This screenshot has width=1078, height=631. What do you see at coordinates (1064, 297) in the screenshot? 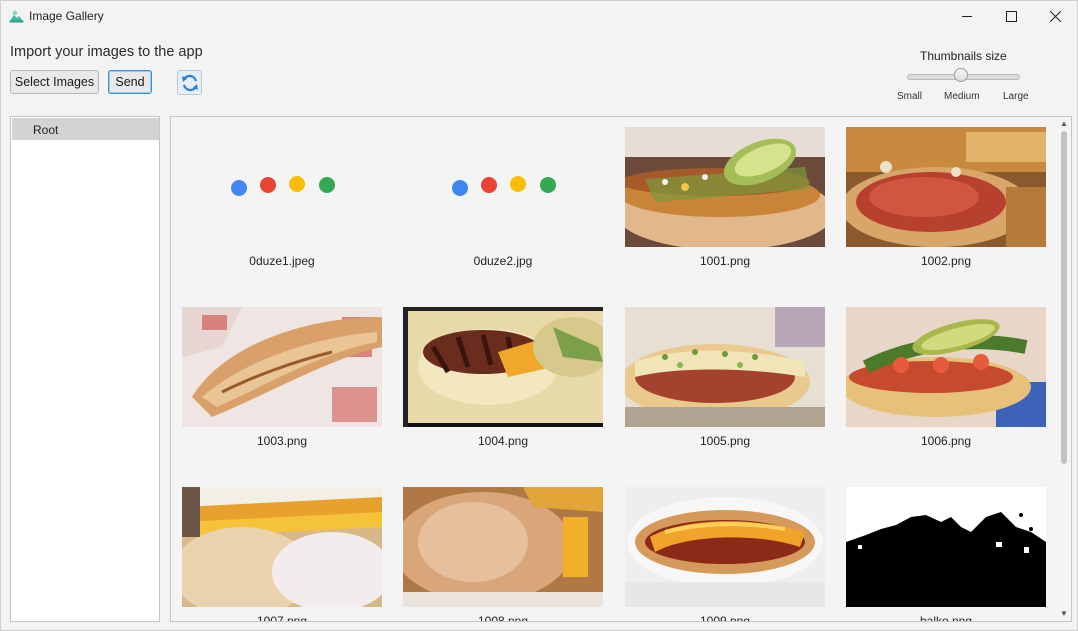
I see `scrollbar-thumb` at bounding box center [1064, 297].